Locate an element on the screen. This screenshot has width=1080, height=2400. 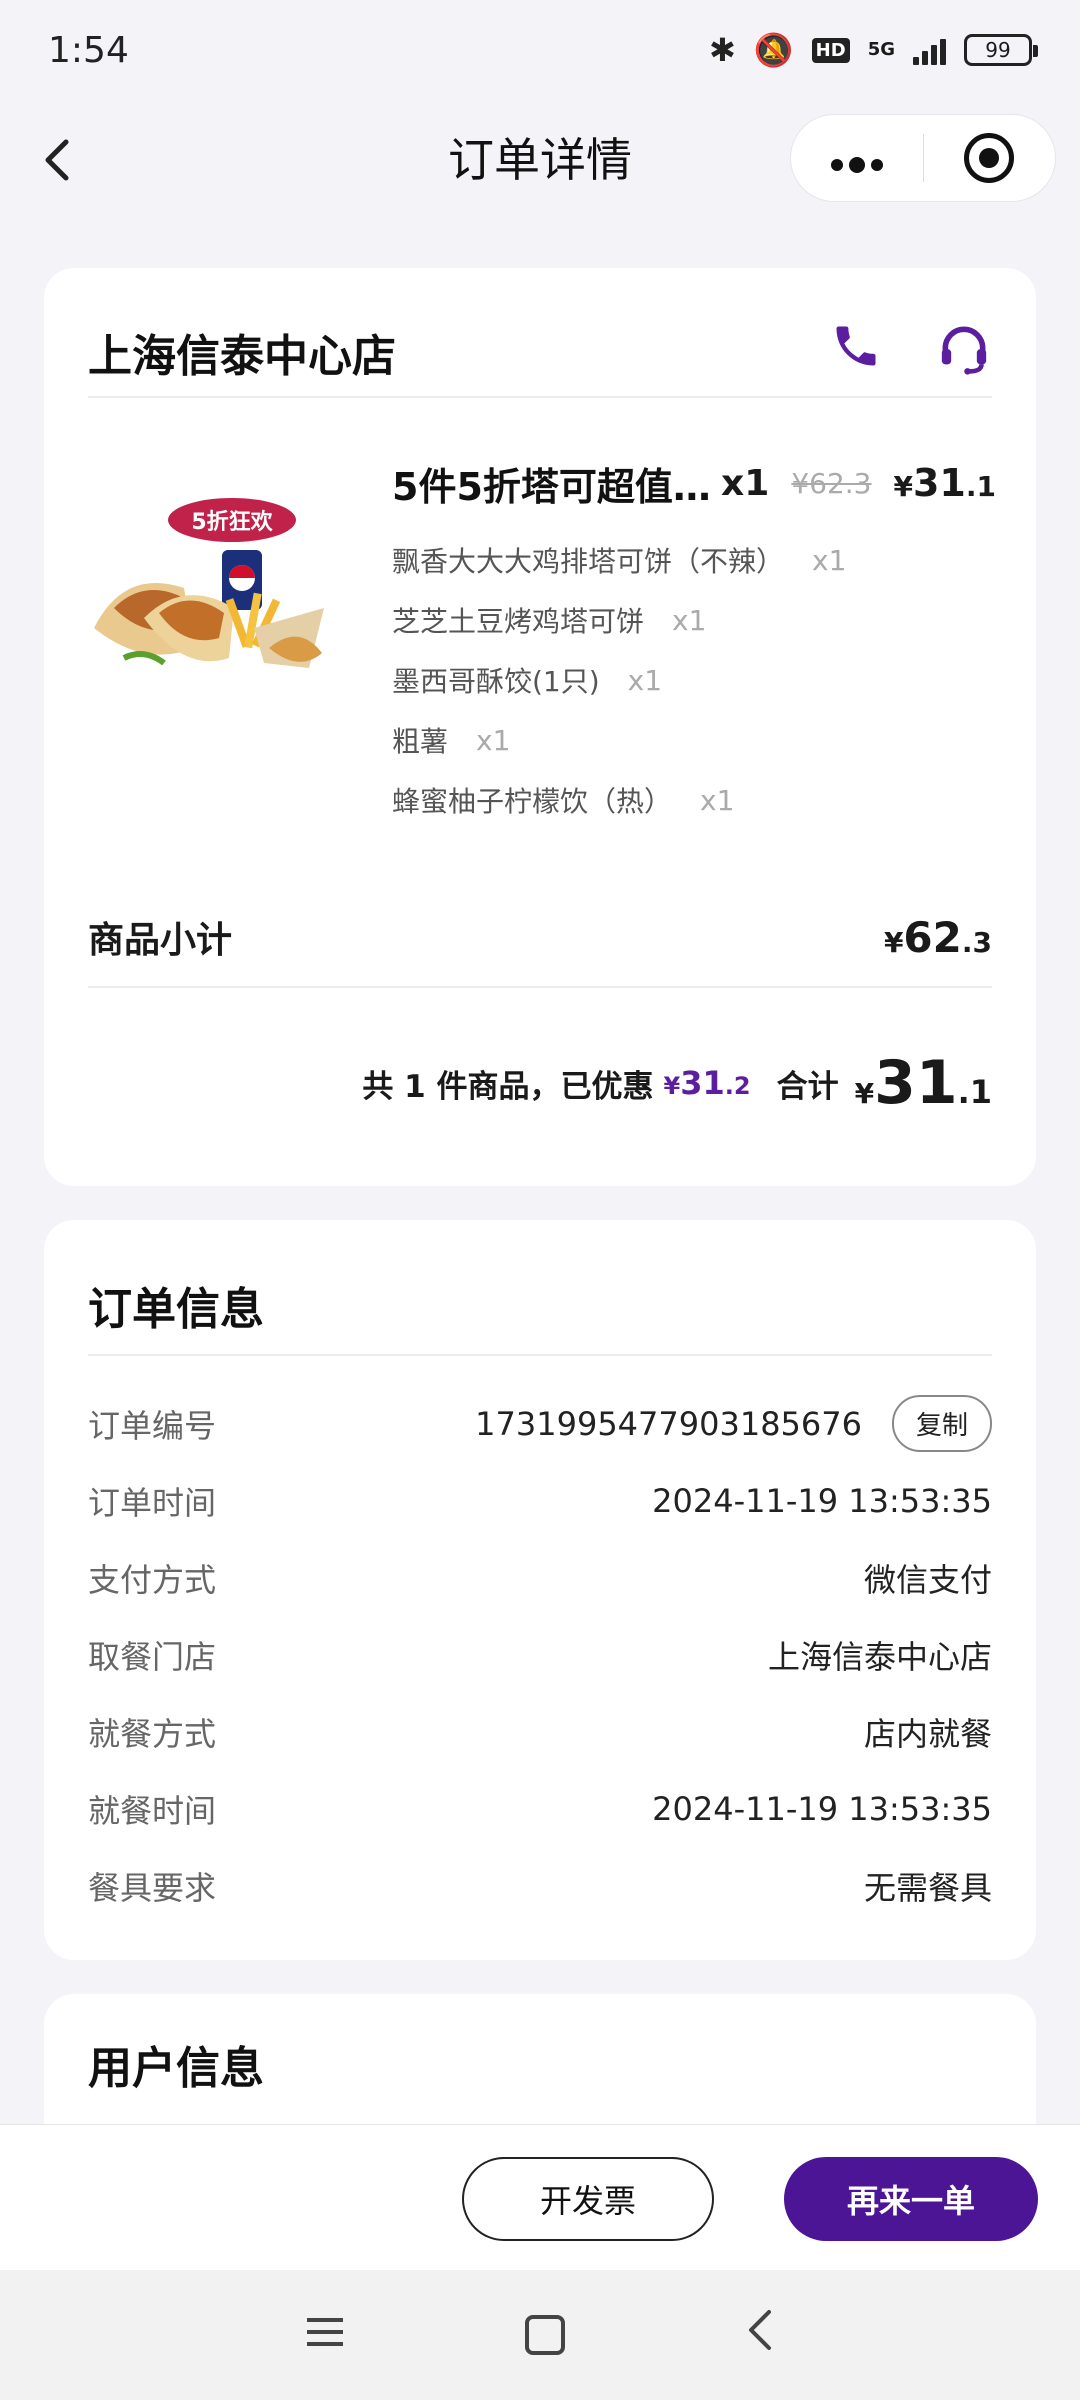
info-row-payment: 支付方式 微信支付 is located at coordinates (540, 1577).